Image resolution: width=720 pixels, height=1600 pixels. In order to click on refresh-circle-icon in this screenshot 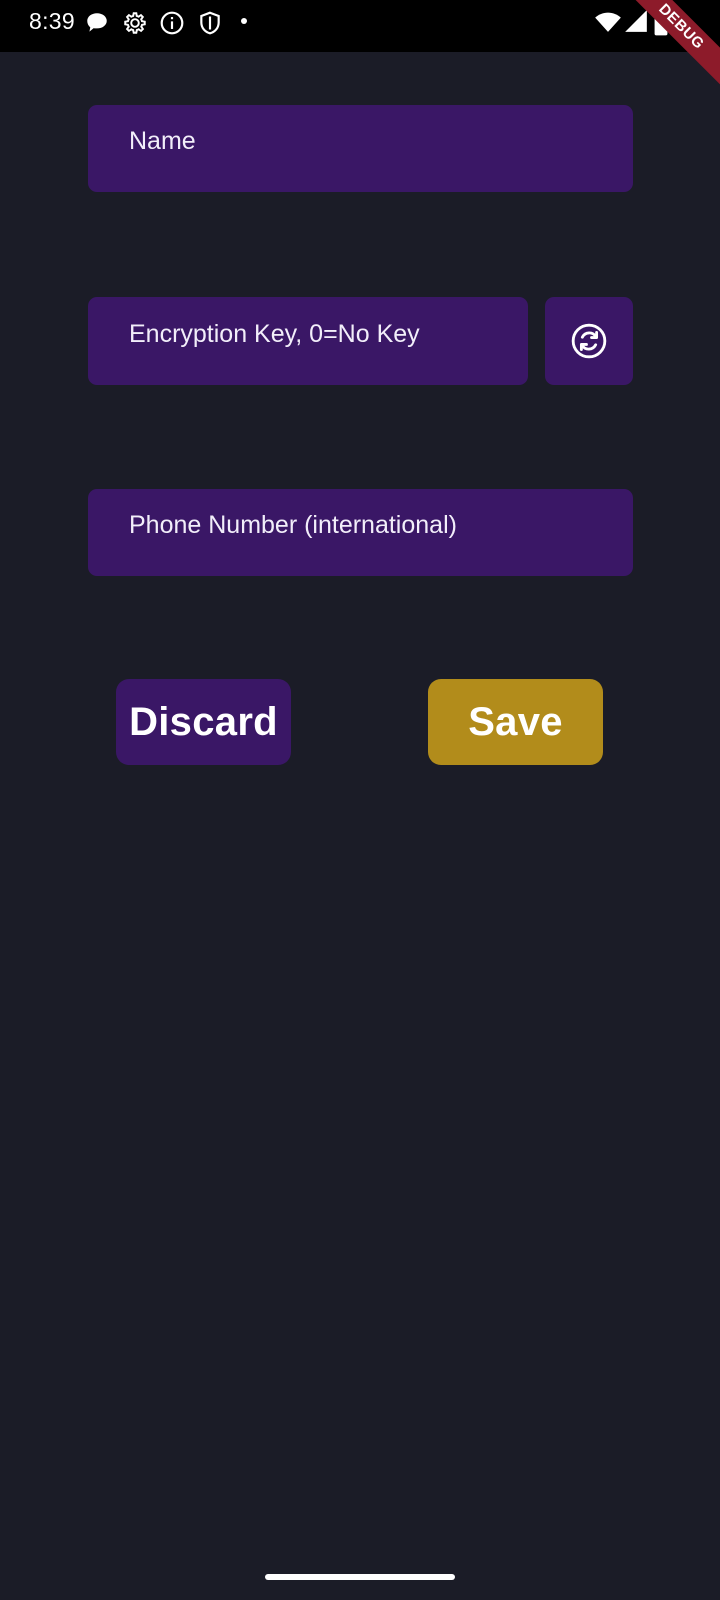, I will do `click(589, 341)`.